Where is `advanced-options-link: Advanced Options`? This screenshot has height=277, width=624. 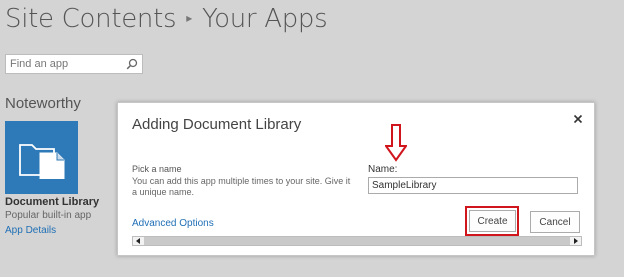 advanced-options-link: Advanced Options is located at coordinates (173, 223).